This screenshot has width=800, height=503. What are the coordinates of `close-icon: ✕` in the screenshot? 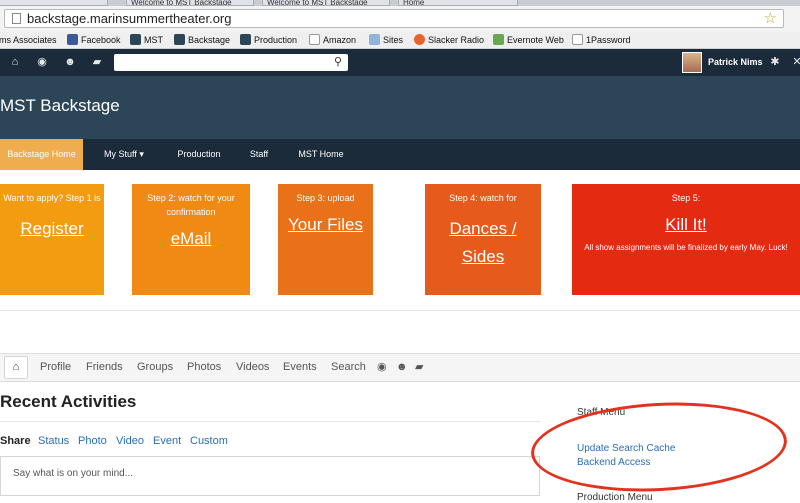 It's located at (794, 62).